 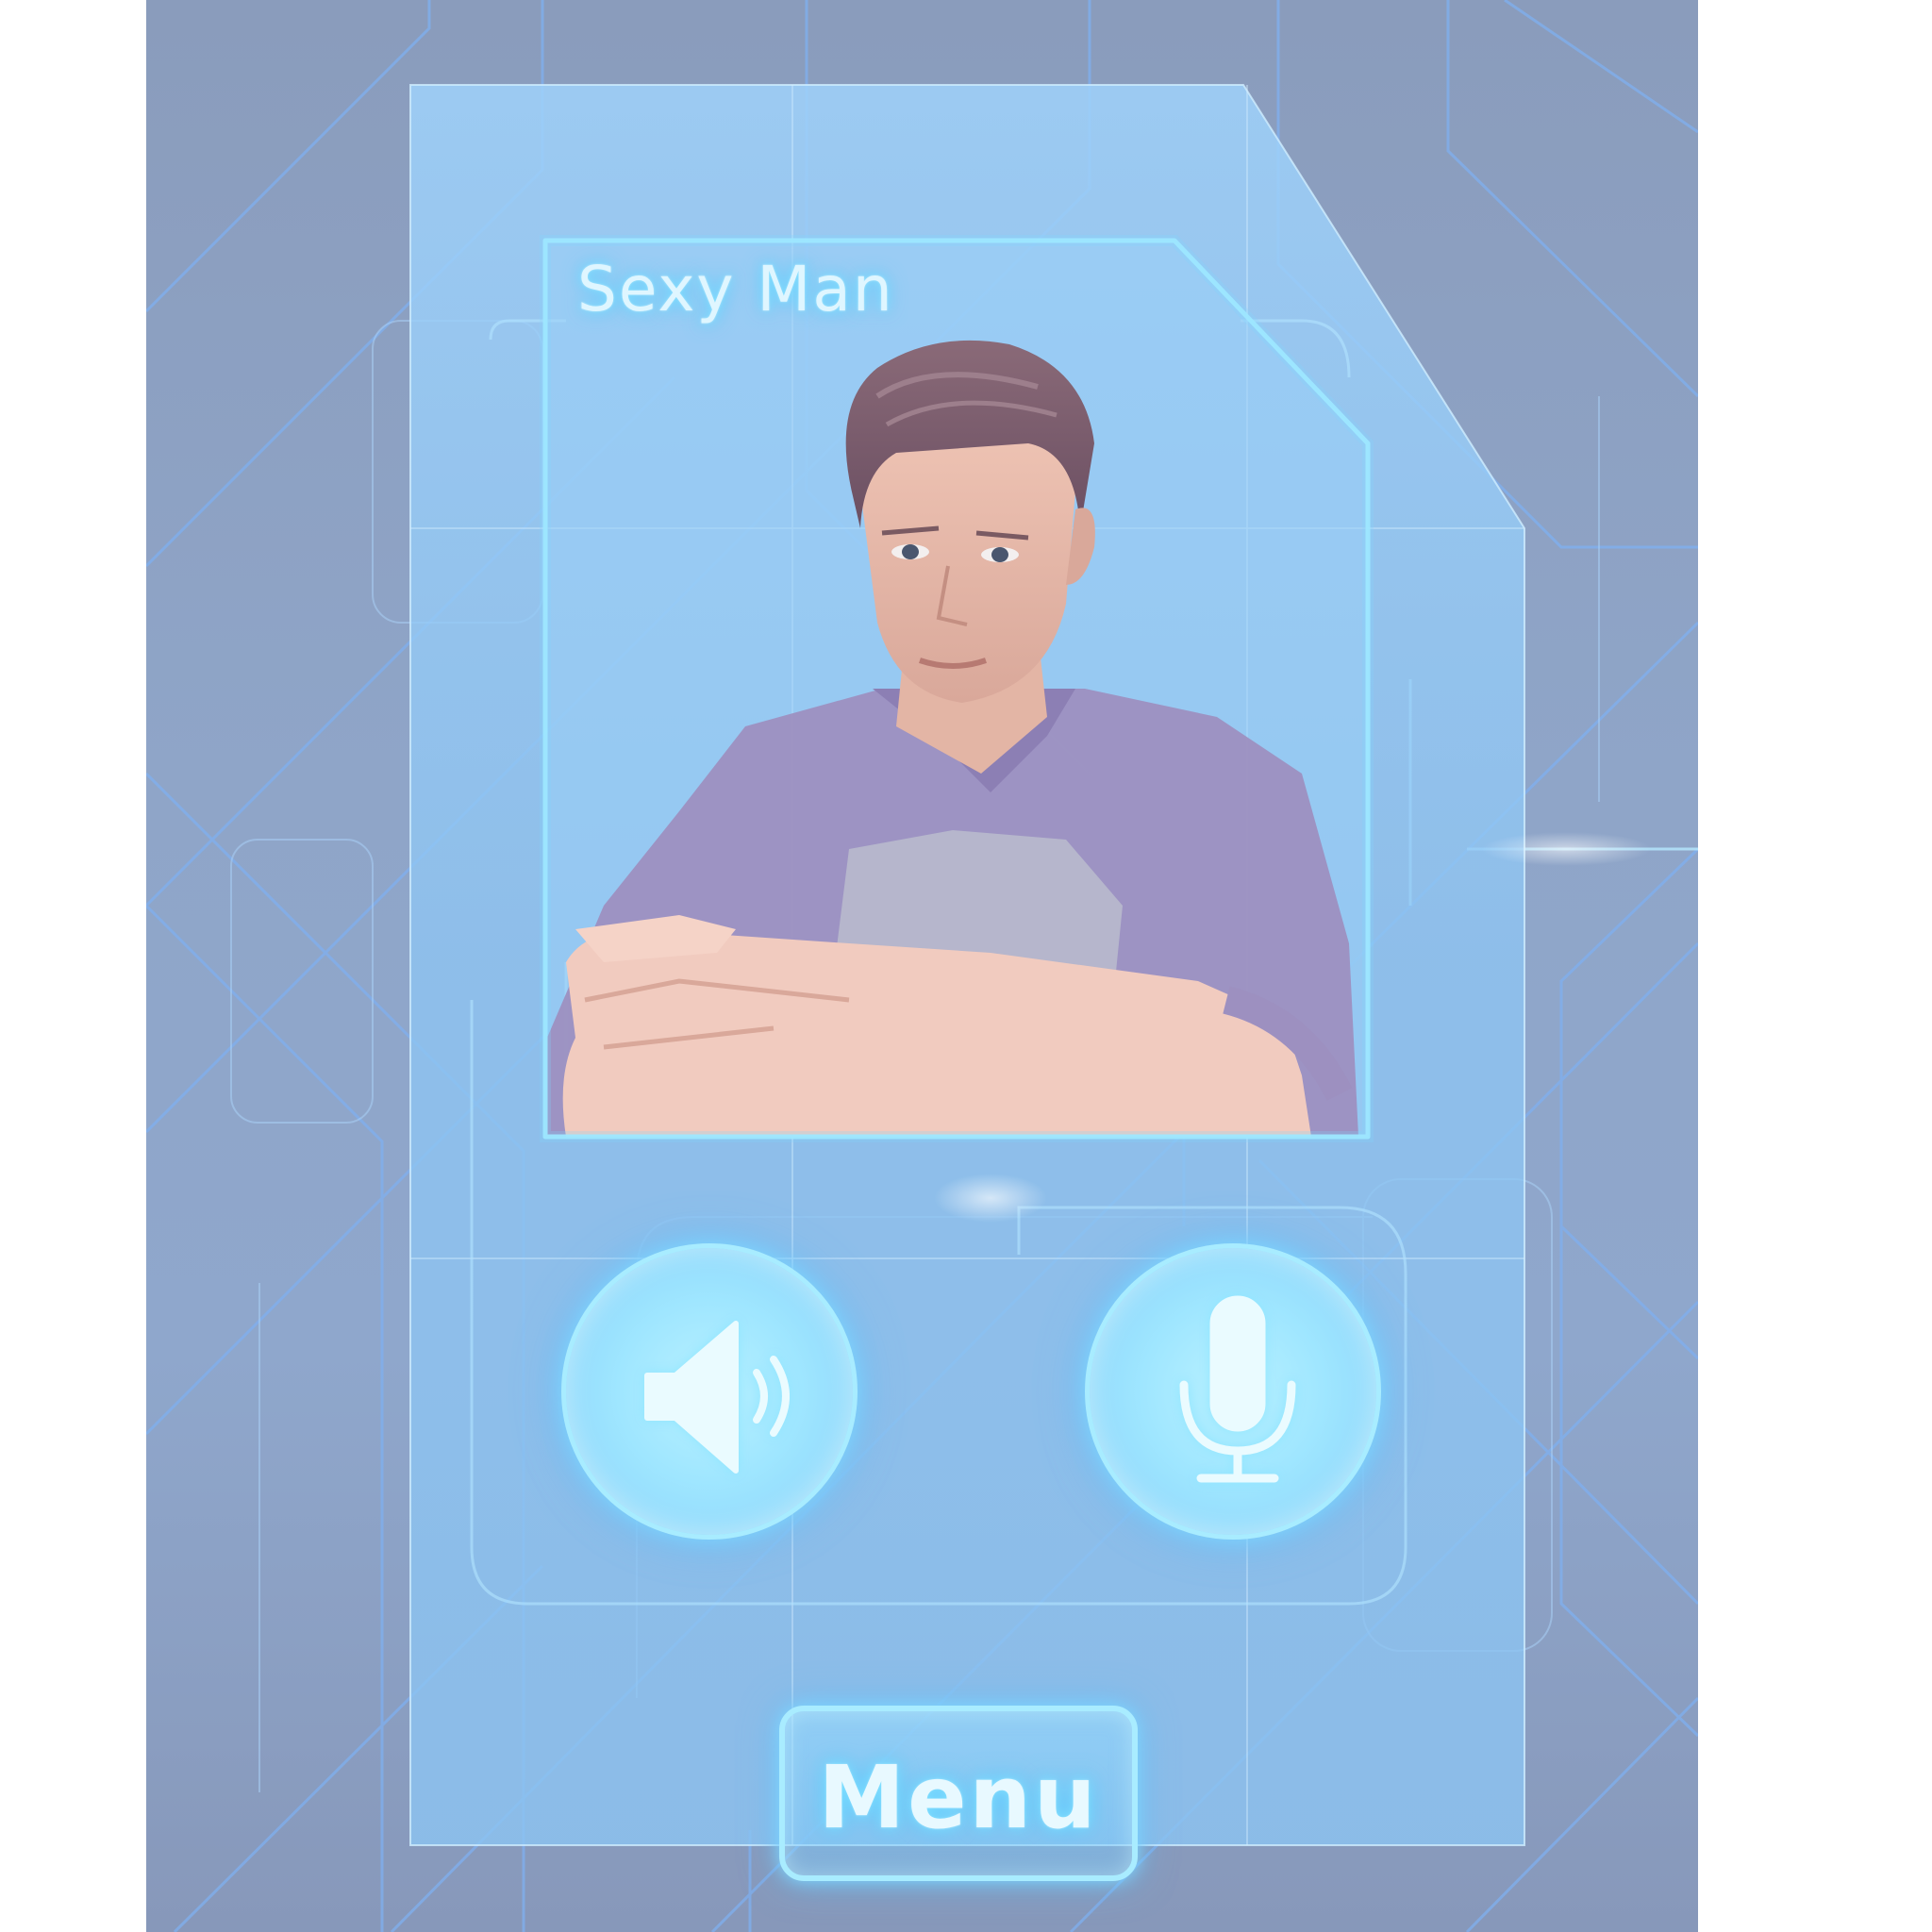 I want to click on menu-button: Menu, so click(x=959, y=1794).